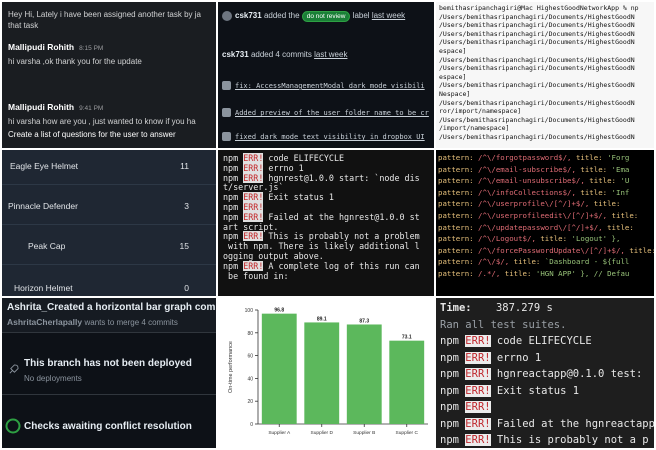  Describe the element at coordinates (53, 378) in the screenshot. I see `deploy-status-sub: No deployments` at that location.